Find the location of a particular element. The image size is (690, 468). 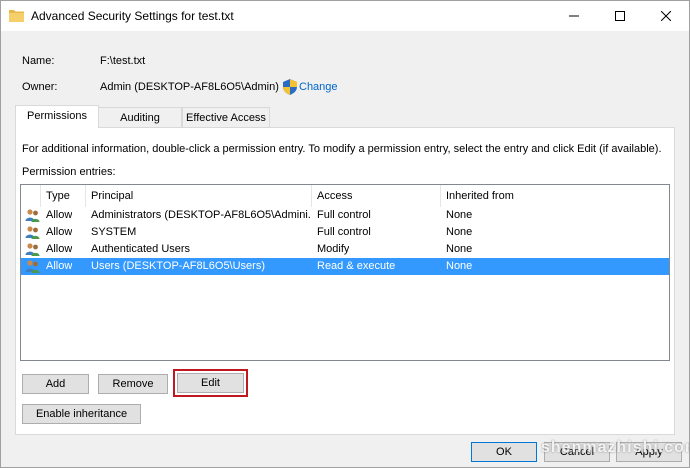

column-header-type: Type is located at coordinates (63, 196).